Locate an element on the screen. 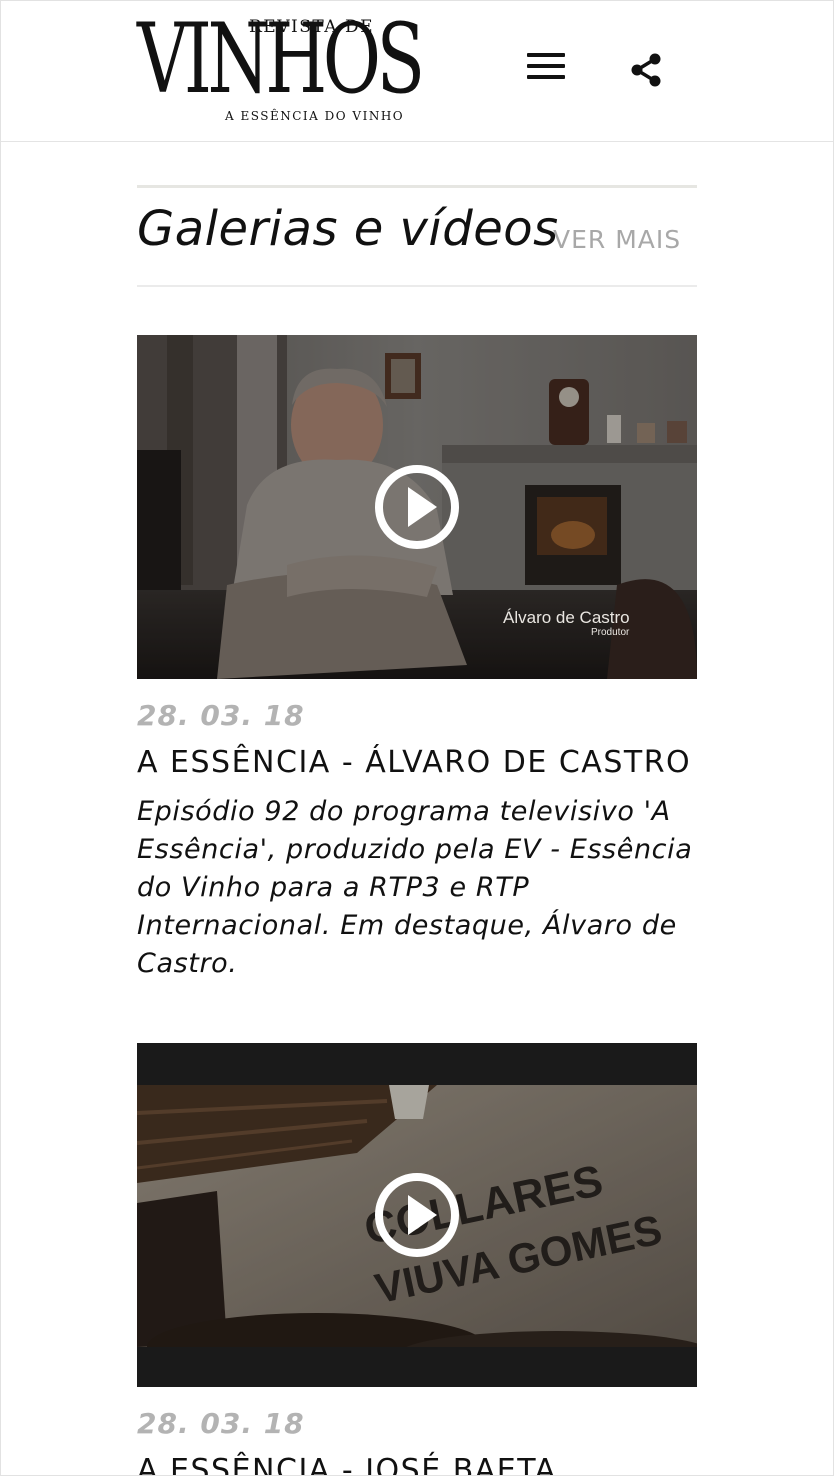 This screenshot has width=834, height=1476. ver-mais-link: VER MAIS is located at coordinates (617, 239).